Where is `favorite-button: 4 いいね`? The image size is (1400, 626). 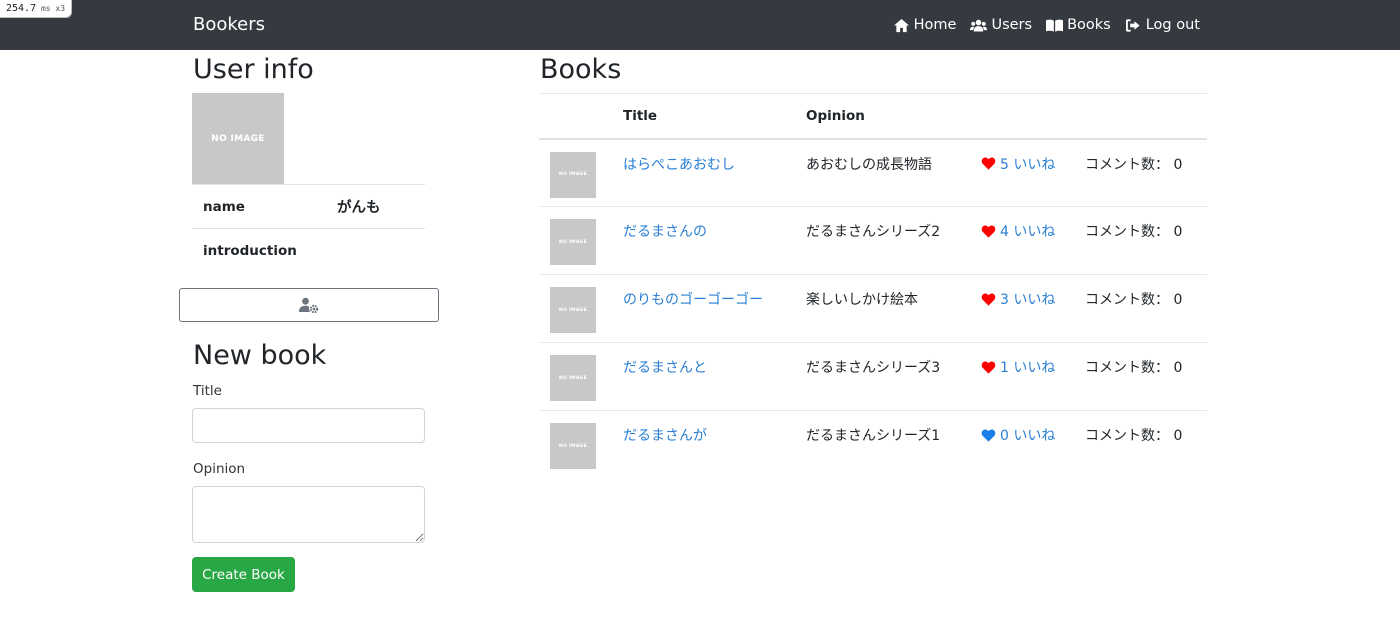
favorite-button: 4 いいね is located at coordinates (1033, 231).